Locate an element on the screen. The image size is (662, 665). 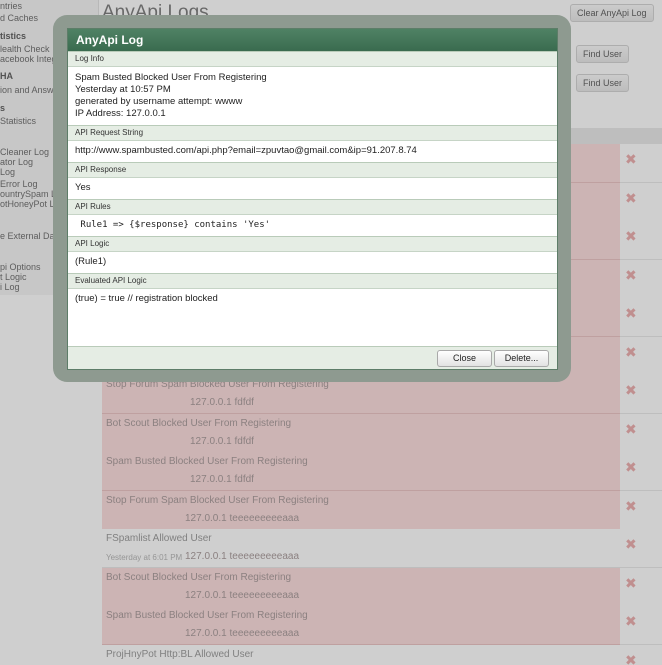
section-line: IP Address: 127.0.0.1 is located at coordinates (120, 113).